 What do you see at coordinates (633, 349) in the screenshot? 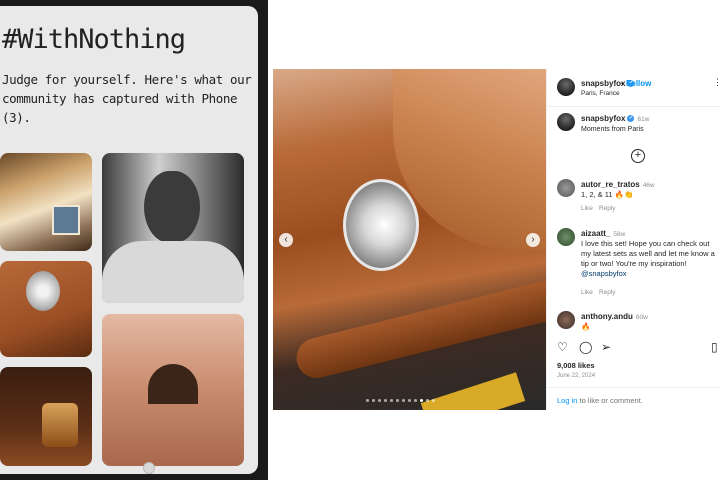
I see `post-actions: ♡ ◯ ➢ ▯` at bounding box center [633, 349].